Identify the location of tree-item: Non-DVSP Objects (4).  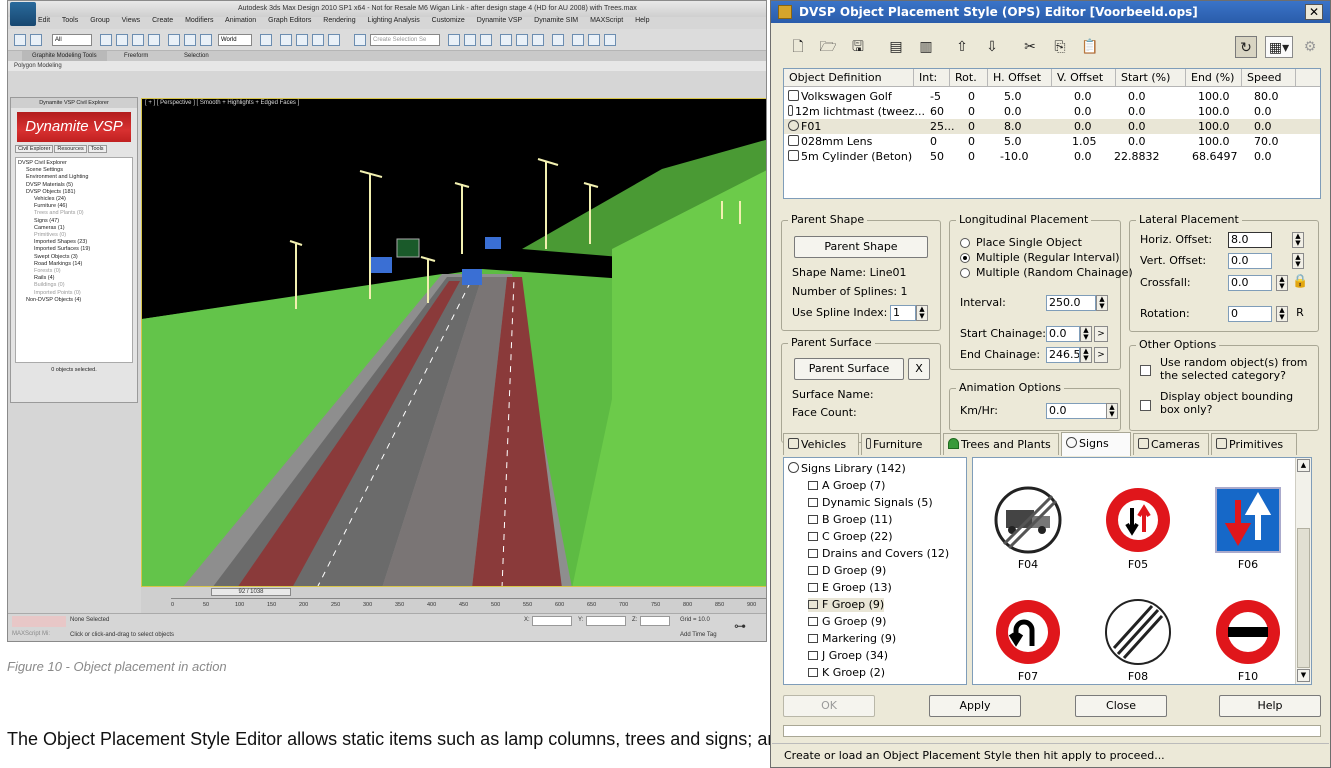
(74, 300).